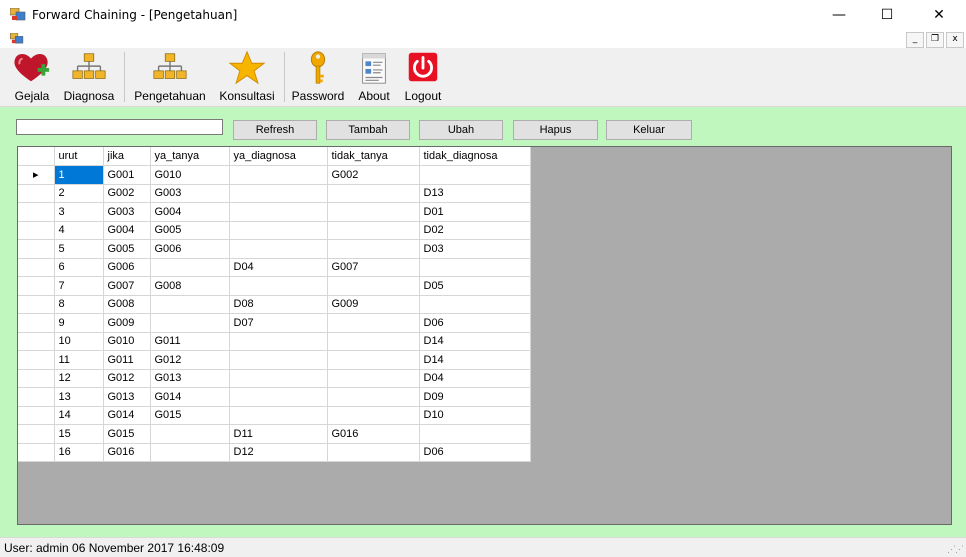  What do you see at coordinates (119, 127) in the screenshot?
I see `search-input` at bounding box center [119, 127].